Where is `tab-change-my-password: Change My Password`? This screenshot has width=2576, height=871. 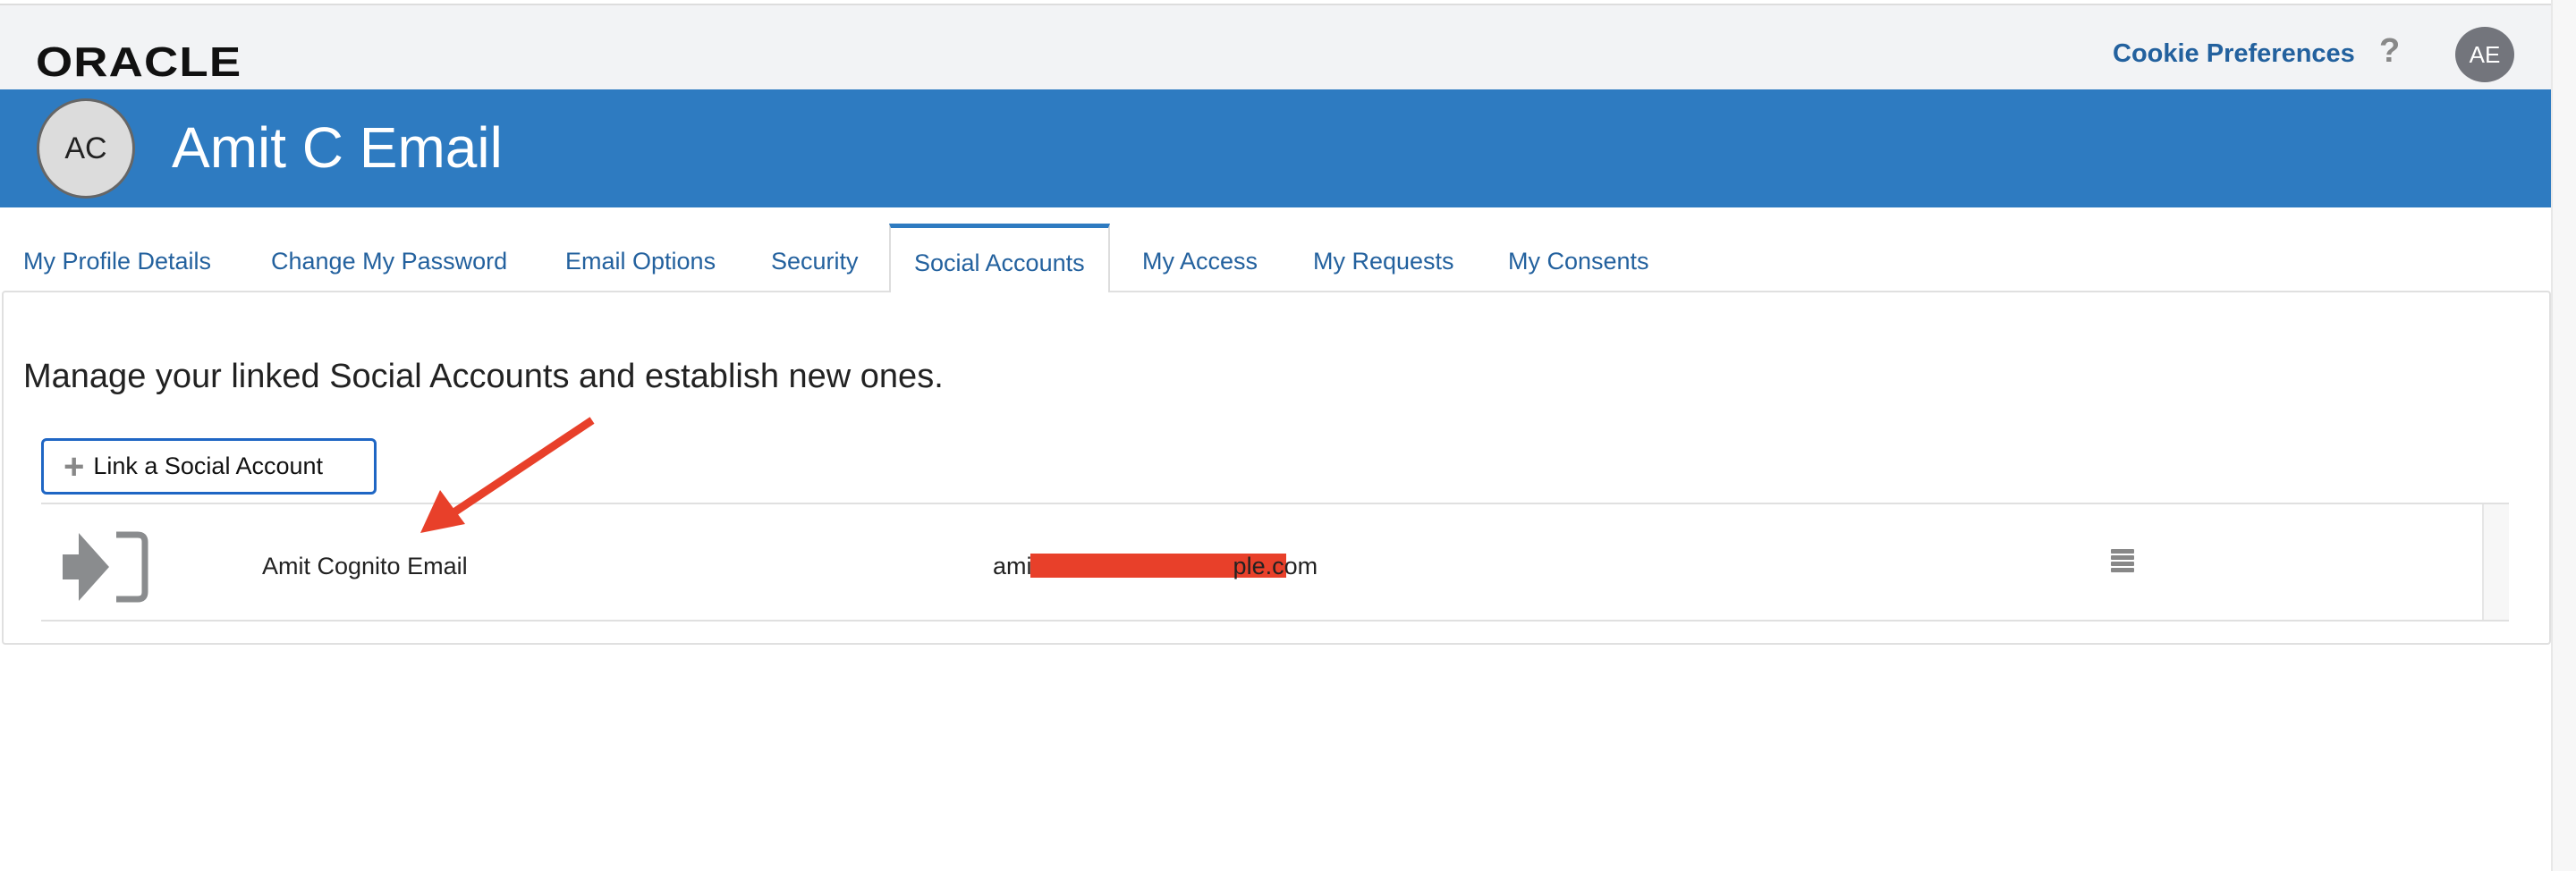
tab-change-my-password: Change My Password is located at coordinates (389, 258).